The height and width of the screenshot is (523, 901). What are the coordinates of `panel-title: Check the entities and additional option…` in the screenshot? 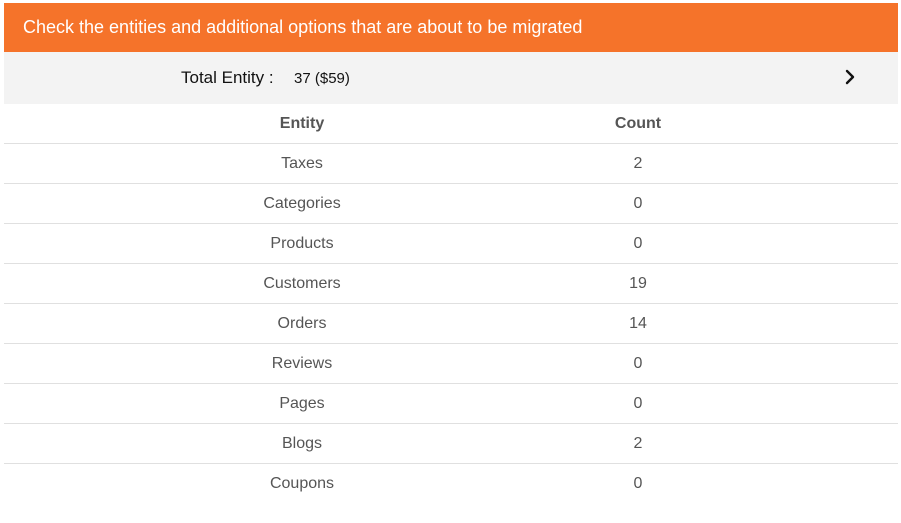 It's located at (303, 27).